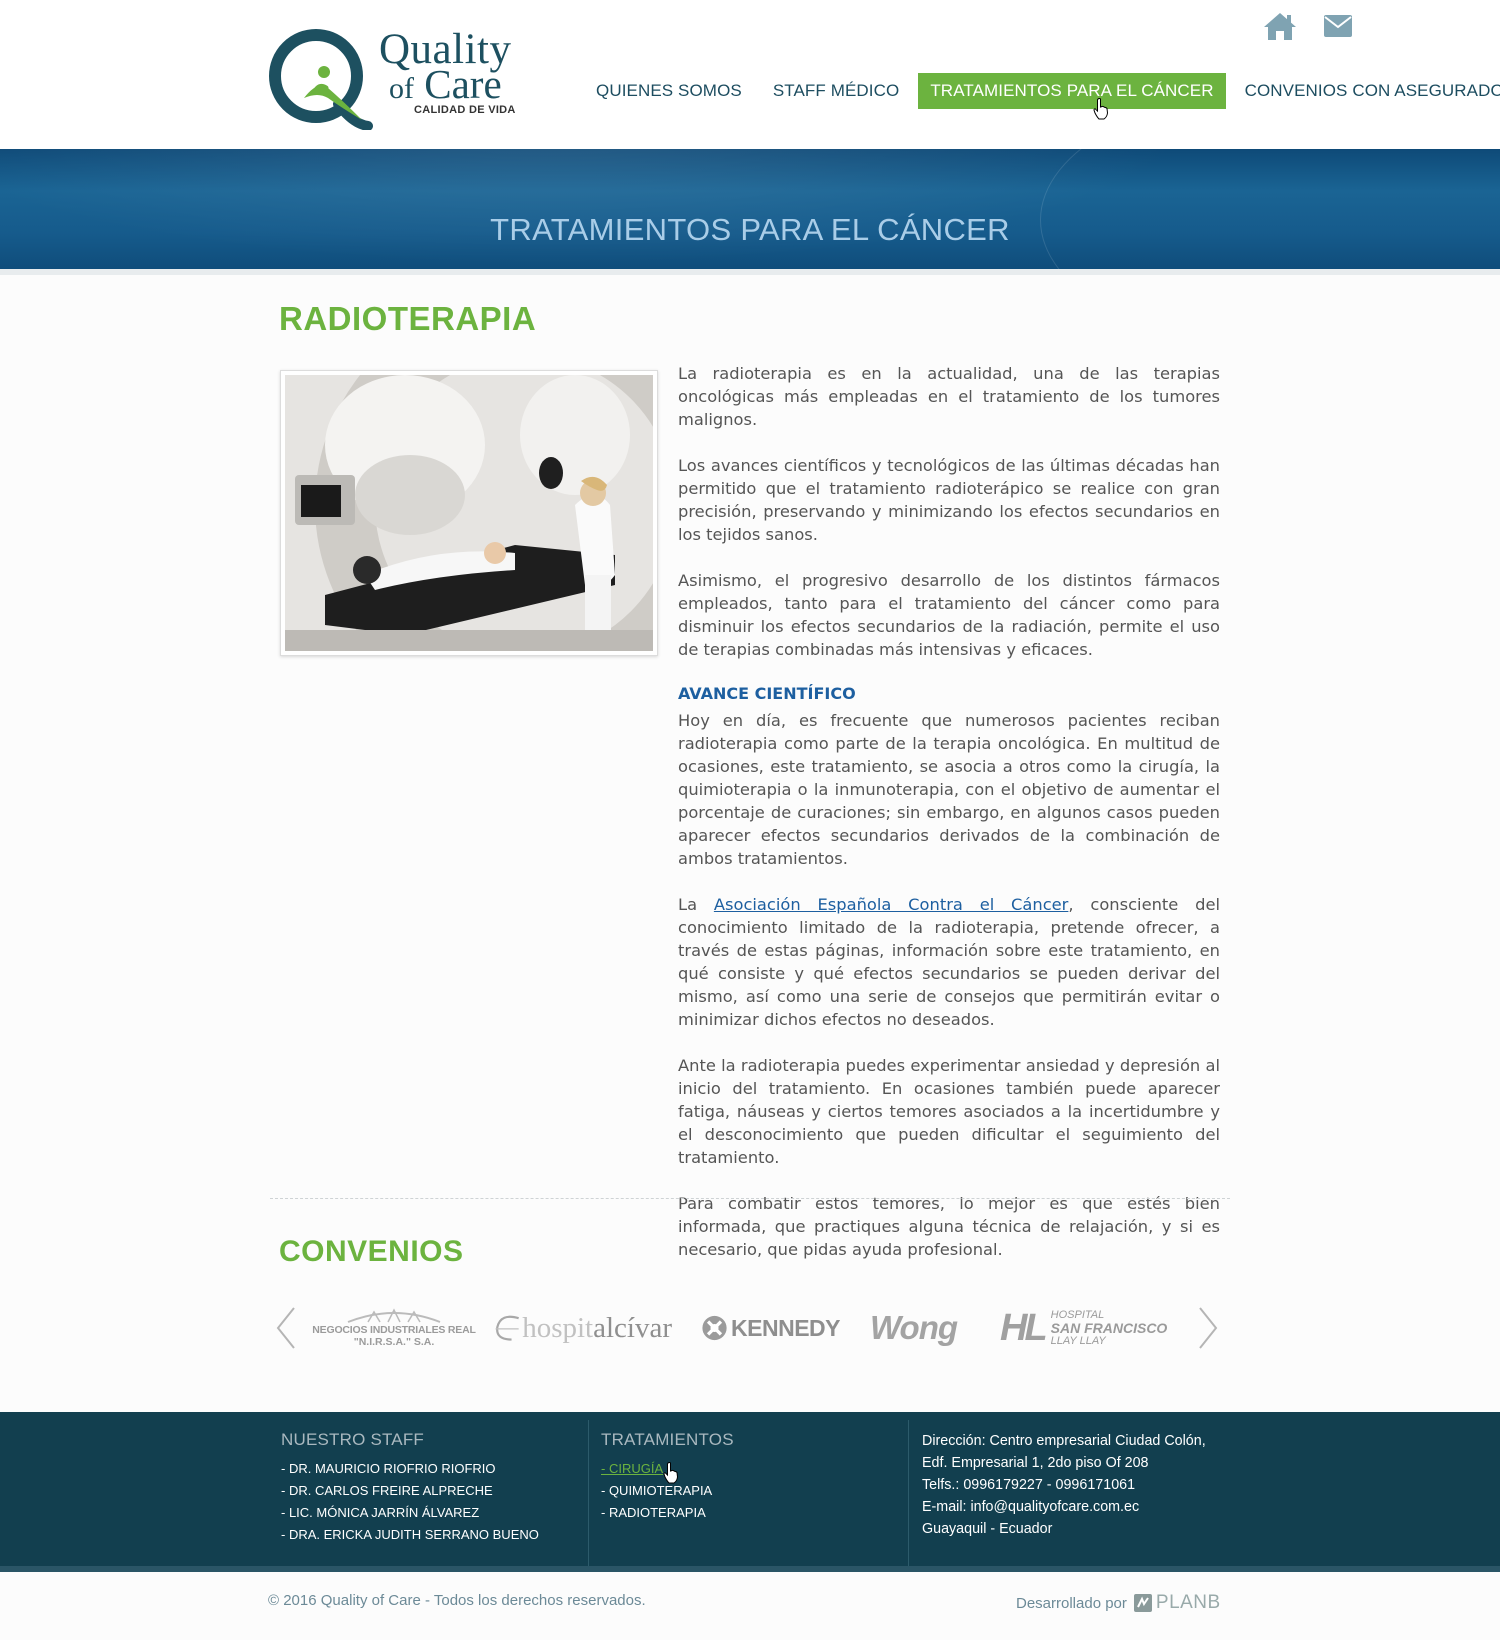 The width and height of the screenshot is (1500, 1640). I want to click on radiotherapy-illustration-icon, so click(469, 513).